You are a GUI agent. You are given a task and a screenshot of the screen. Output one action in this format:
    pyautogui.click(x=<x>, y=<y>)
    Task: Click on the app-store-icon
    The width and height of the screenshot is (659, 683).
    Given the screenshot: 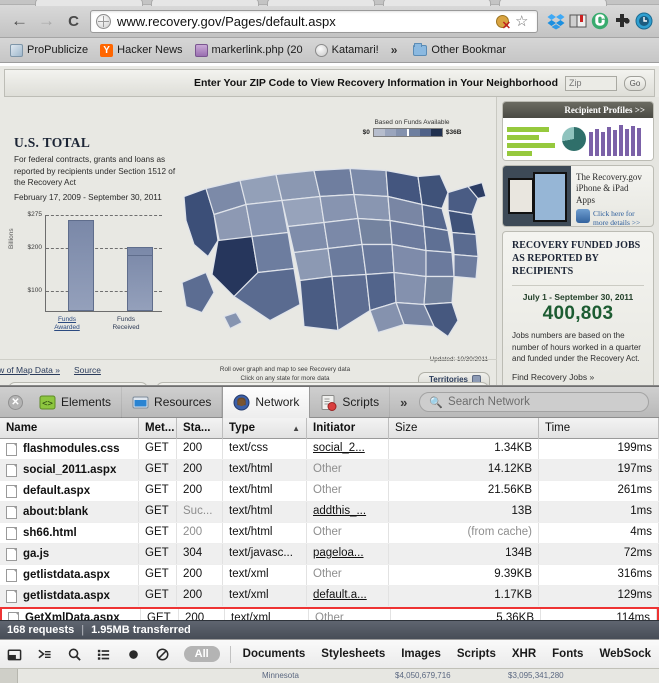 What is the action you would take?
    pyautogui.click(x=583, y=215)
    